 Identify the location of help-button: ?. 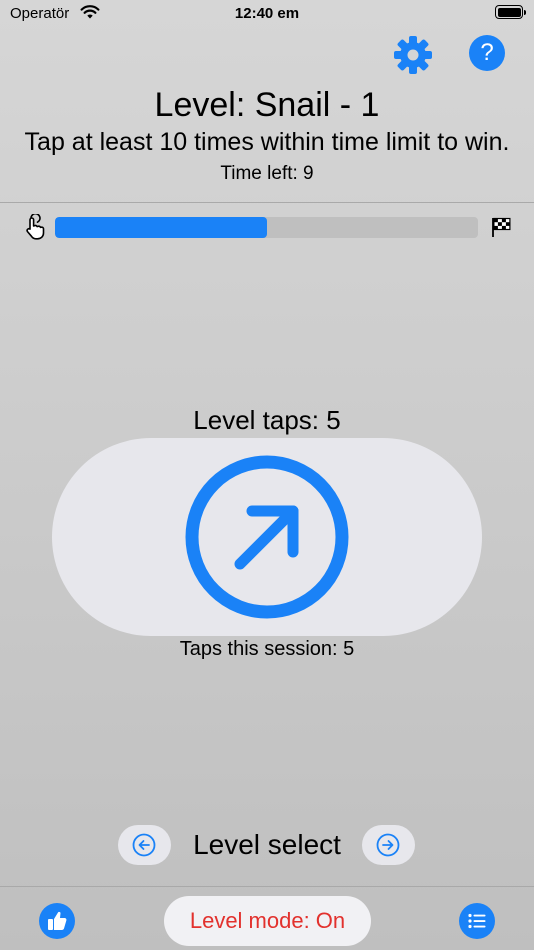
(487, 53).